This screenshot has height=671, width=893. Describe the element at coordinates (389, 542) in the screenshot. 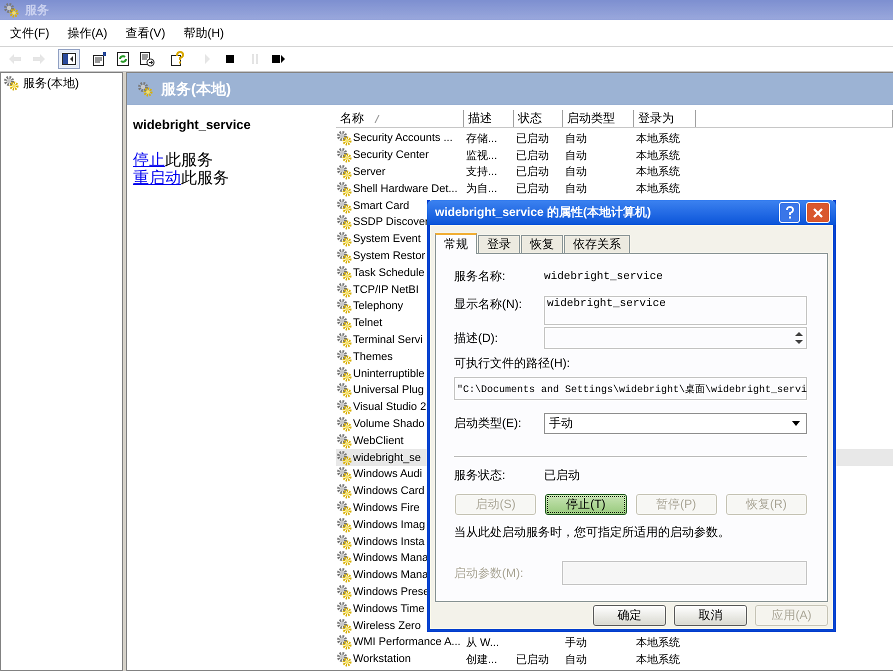

I see `table-cell: Windows Insta` at that location.